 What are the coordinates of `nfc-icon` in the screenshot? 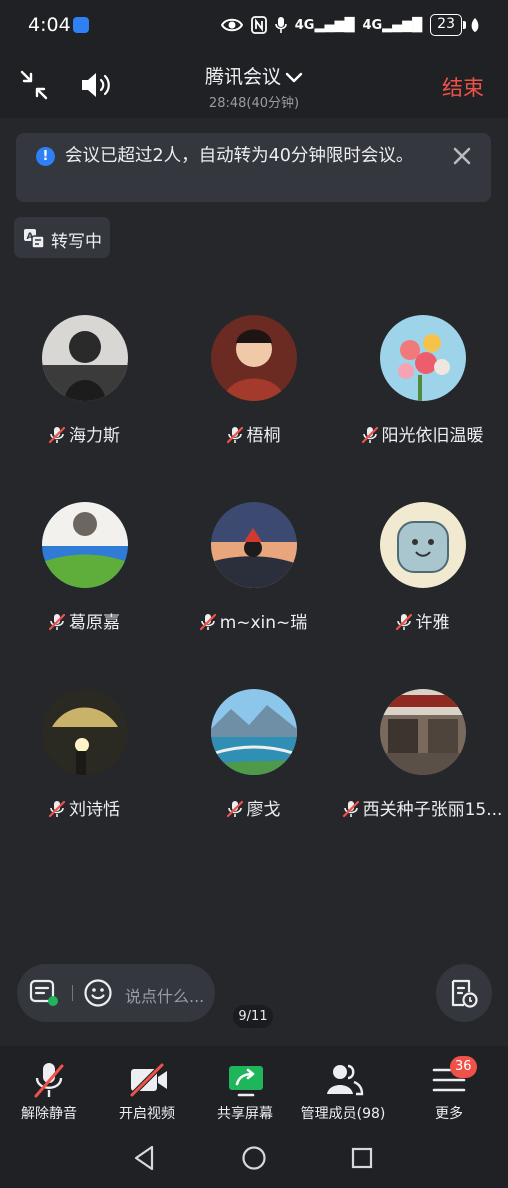 It's located at (258, 25).